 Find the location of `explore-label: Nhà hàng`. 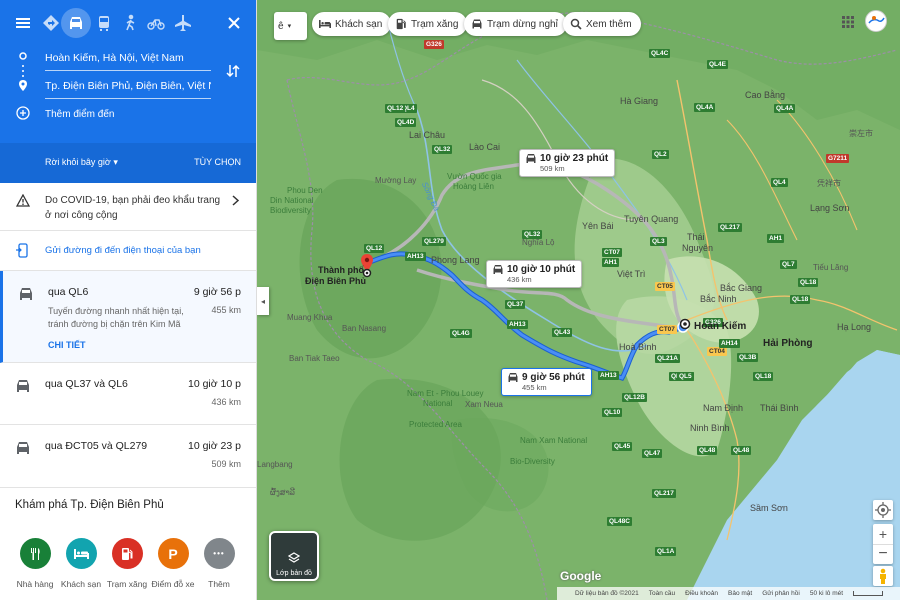

explore-label: Nhà hàng is located at coordinates (35, 584).